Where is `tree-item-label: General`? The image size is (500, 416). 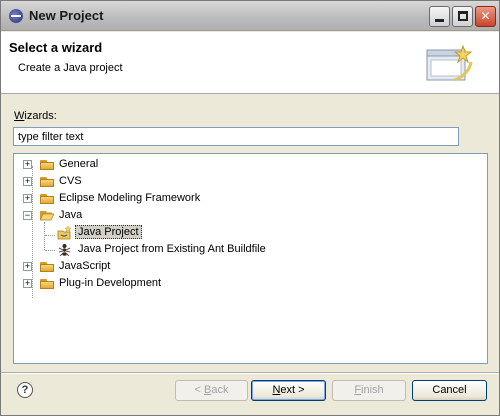
tree-item-label: General is located at coordinates (79, 164).